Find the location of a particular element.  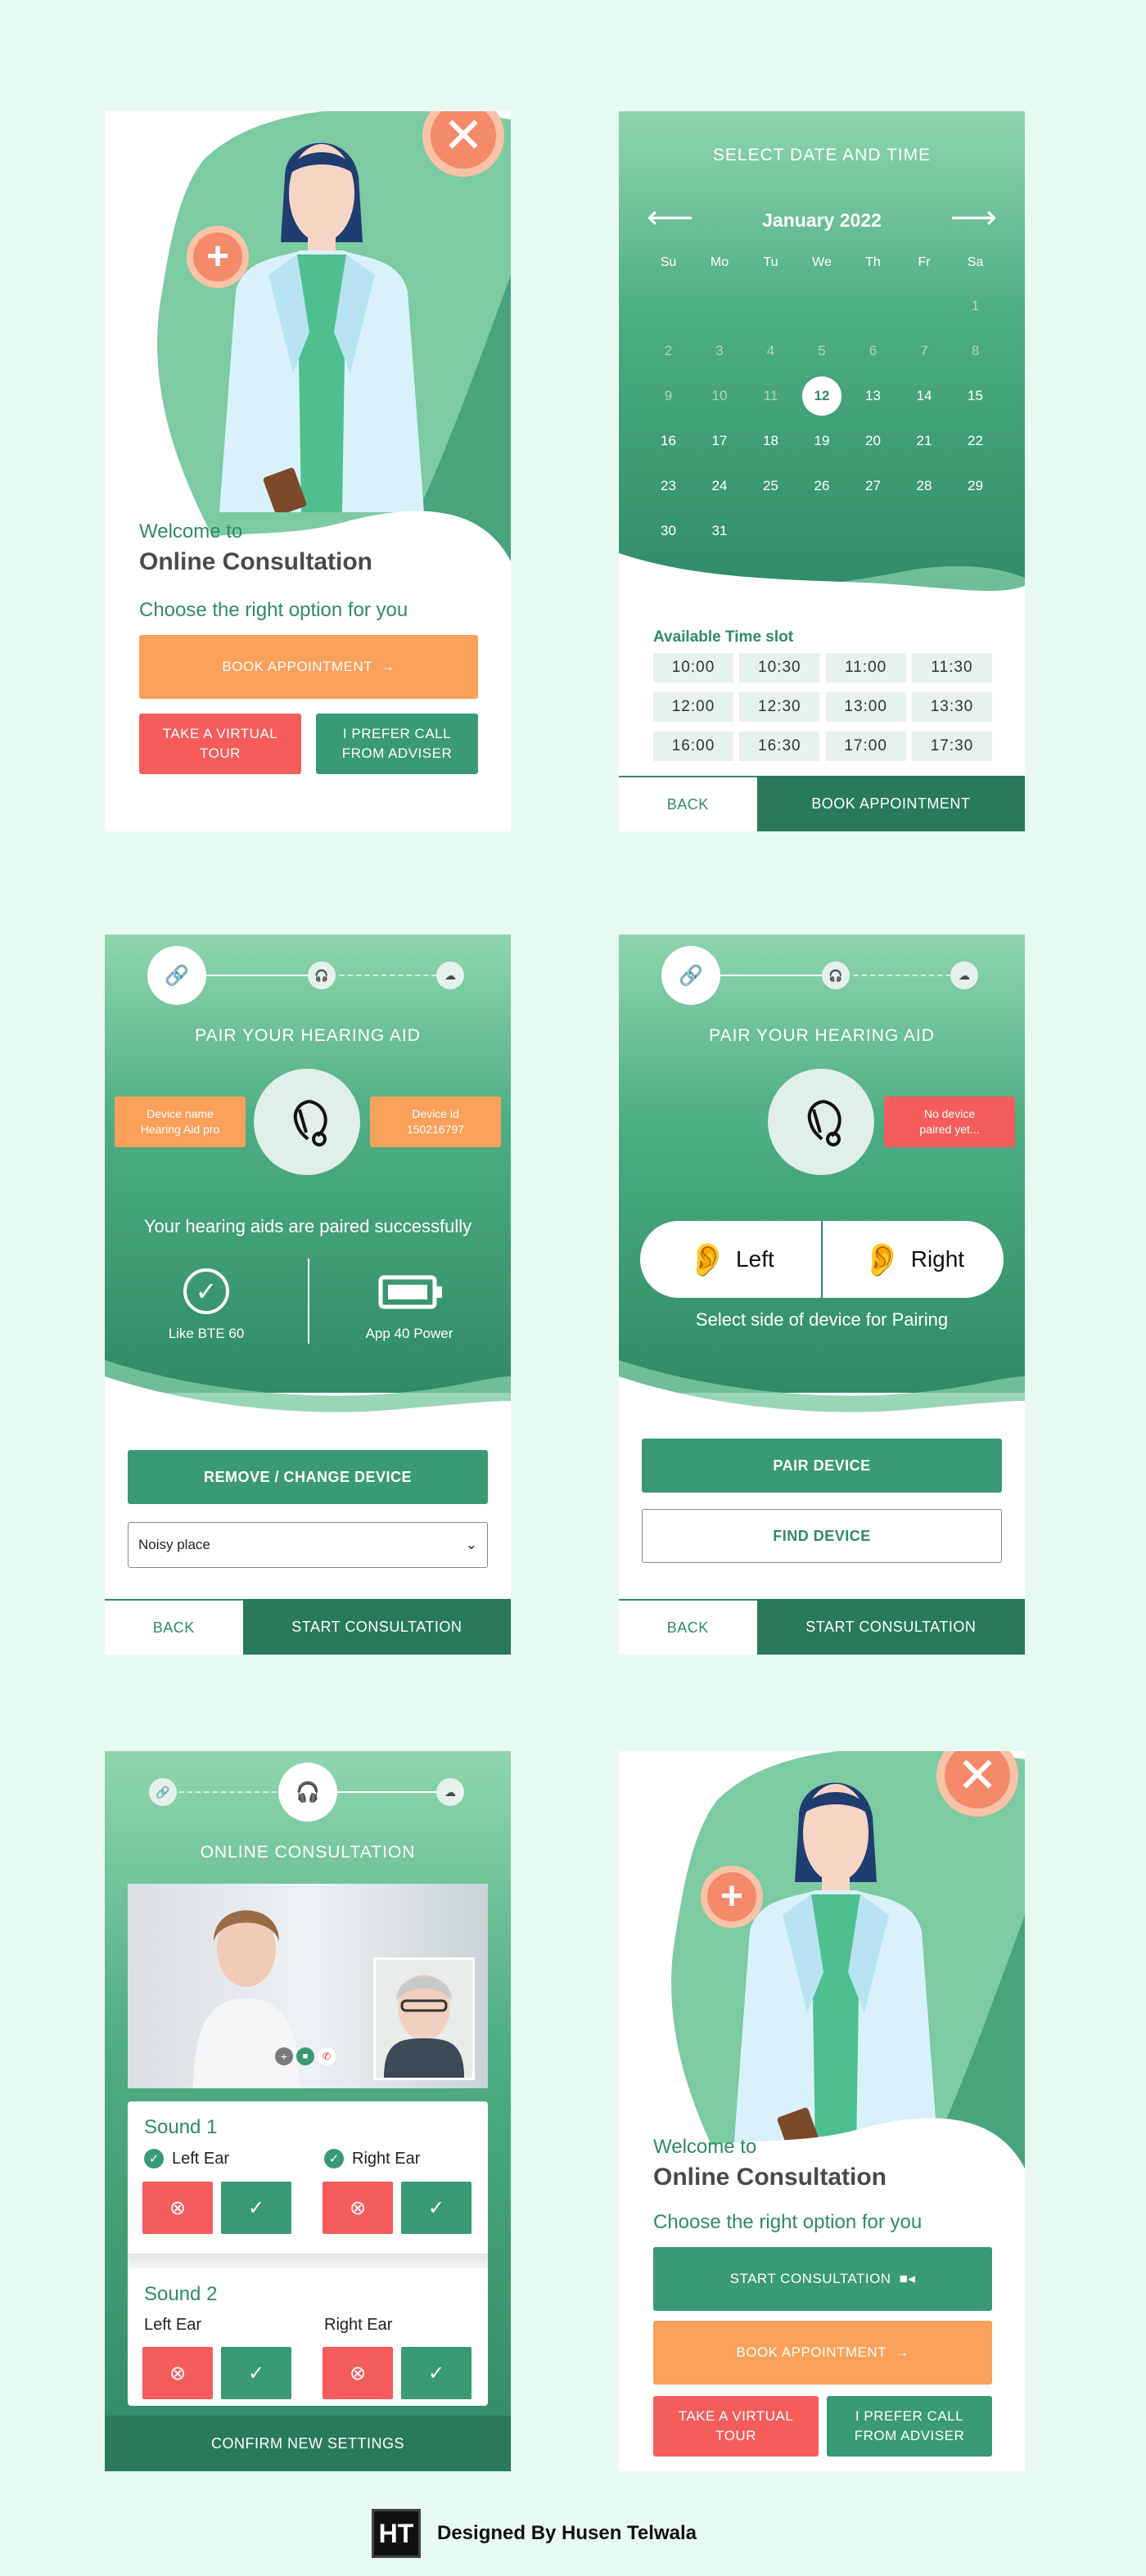

side-selector: 👂 Left 👂 Right is located at coordinates (822, 1259).